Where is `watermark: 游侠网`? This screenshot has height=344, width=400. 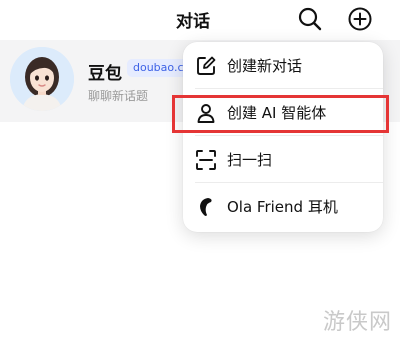
watermark: 游侠网 is located at coordinates (357, 322).